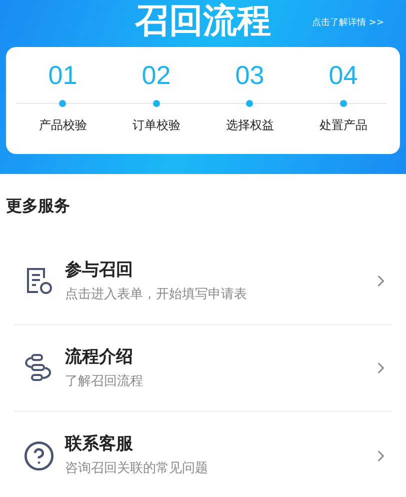  What do you see at coordinates (99, 269) in the screenshot?
I see `service-title: 参与召回` at bounding box center [99, 269].